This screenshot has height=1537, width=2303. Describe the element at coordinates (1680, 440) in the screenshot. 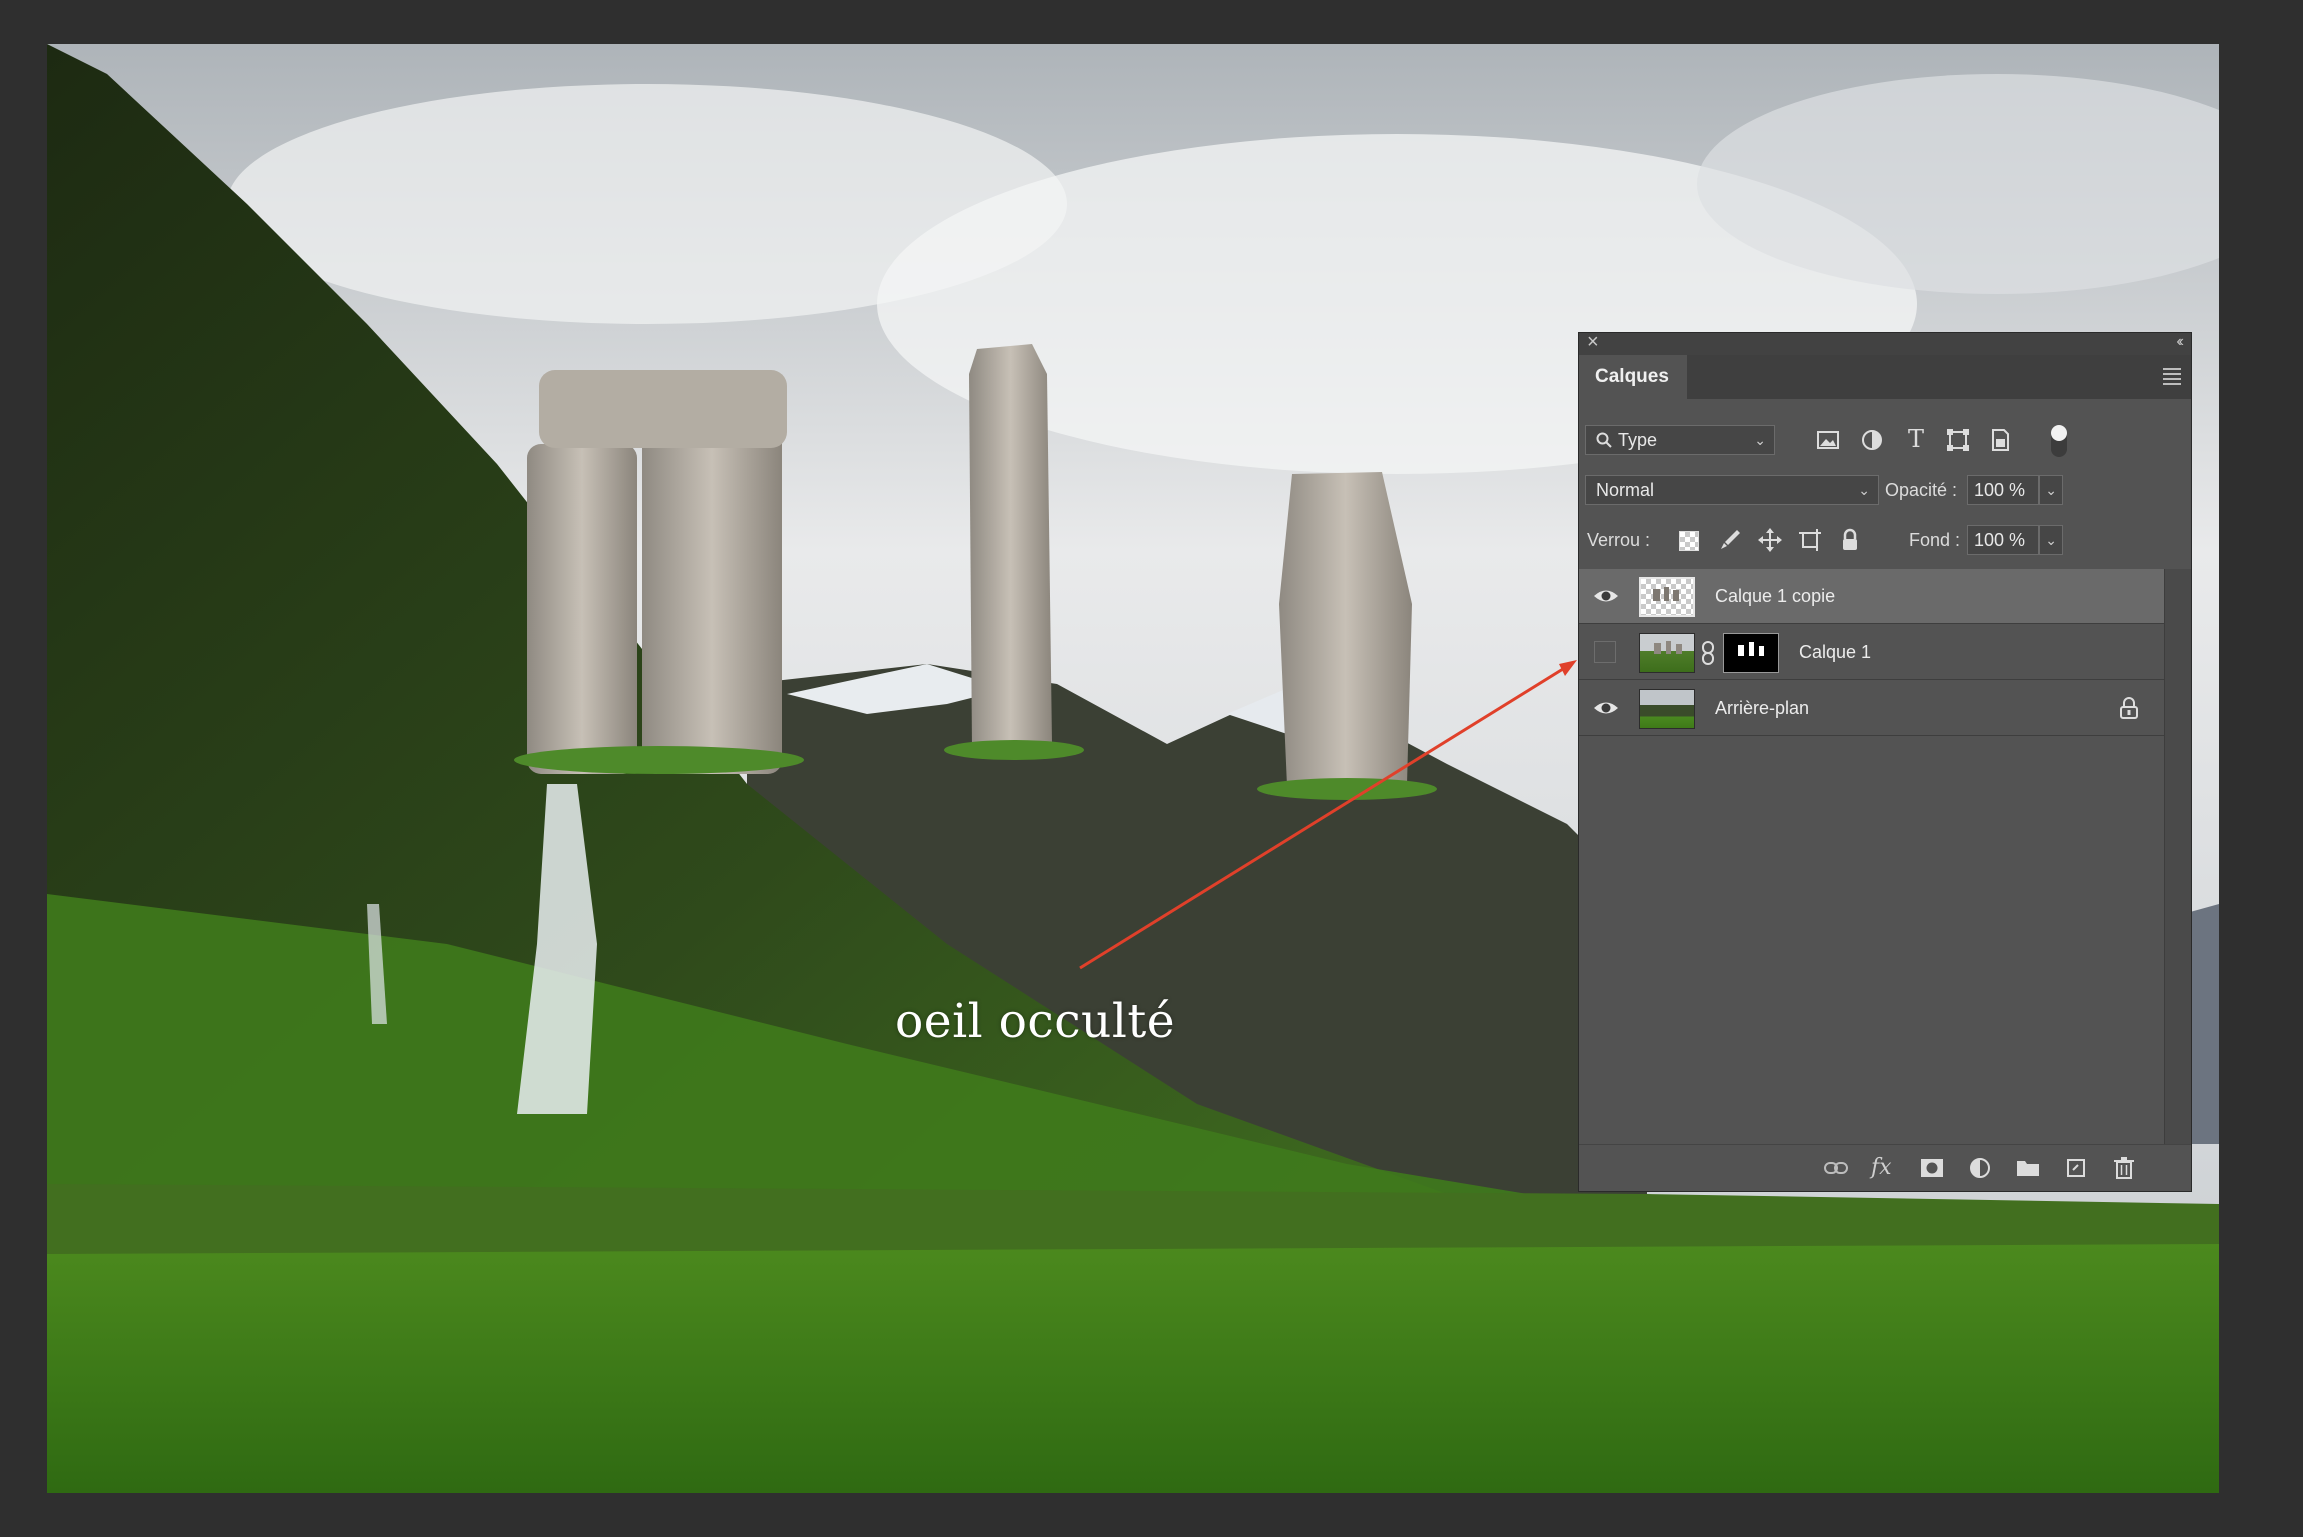

I see `layer-filter-select: Type ⌄` at that location.